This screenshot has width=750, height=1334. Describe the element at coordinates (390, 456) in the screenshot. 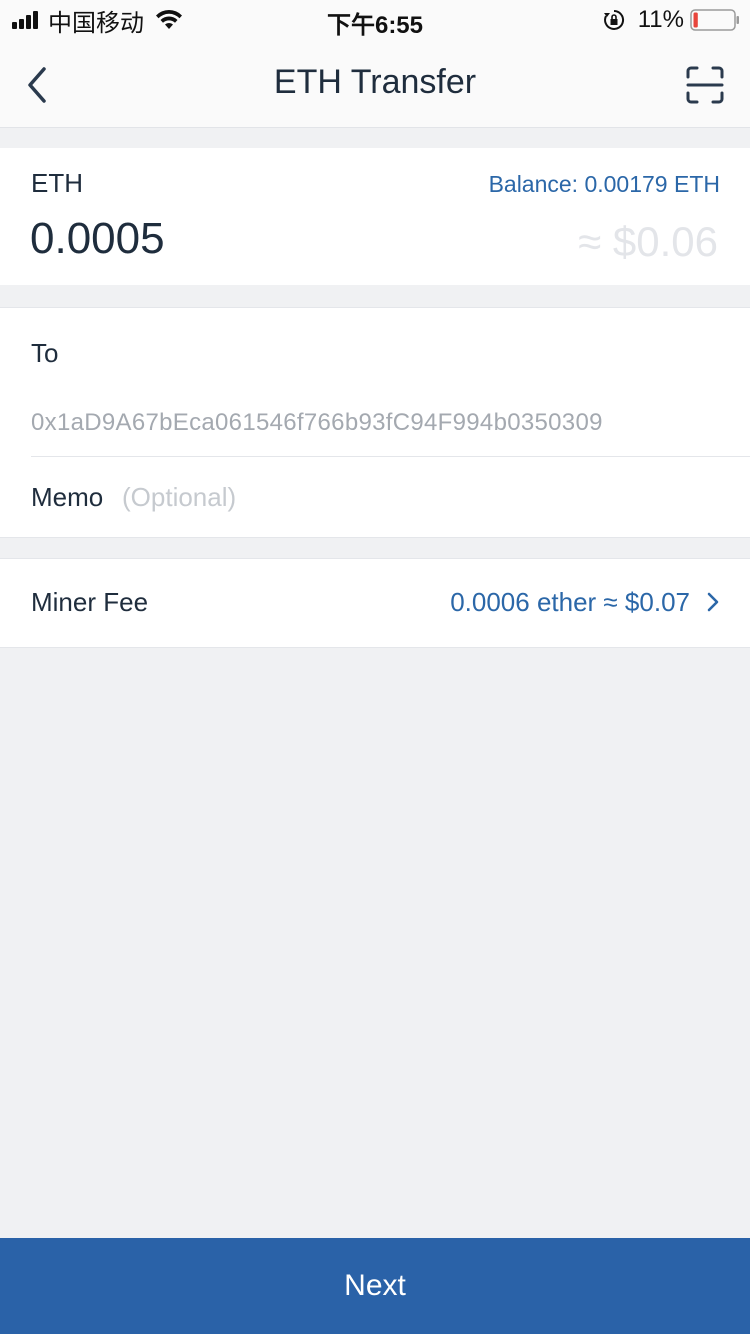

I see `divider` at that location.